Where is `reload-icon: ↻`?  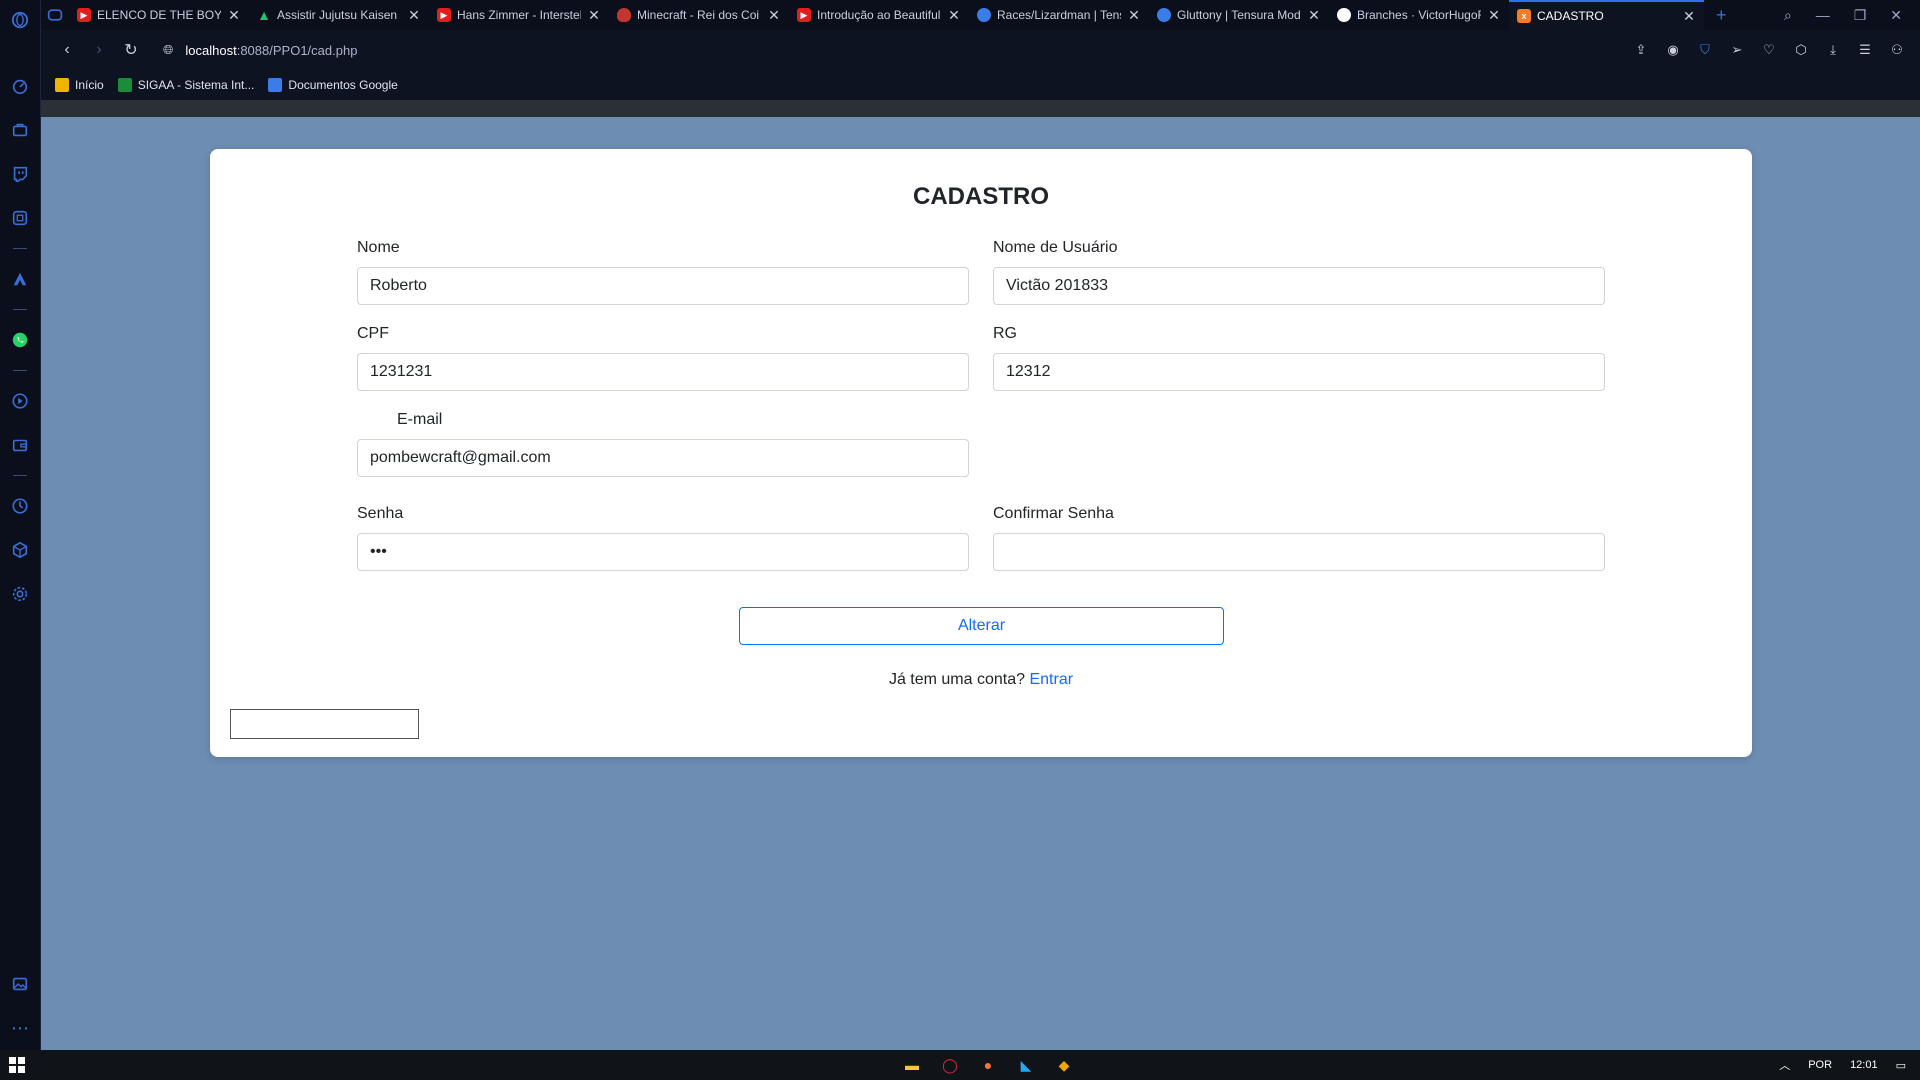
reload-icon: ↻ is located at coordinates (131, 50).